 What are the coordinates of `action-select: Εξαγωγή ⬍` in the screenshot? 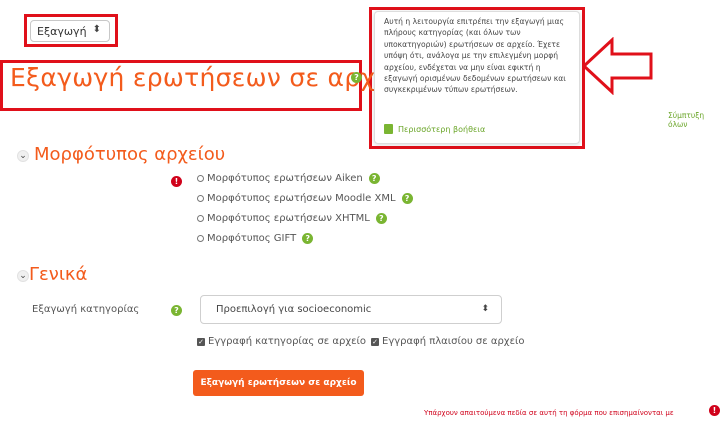 It's located at (70, 31).